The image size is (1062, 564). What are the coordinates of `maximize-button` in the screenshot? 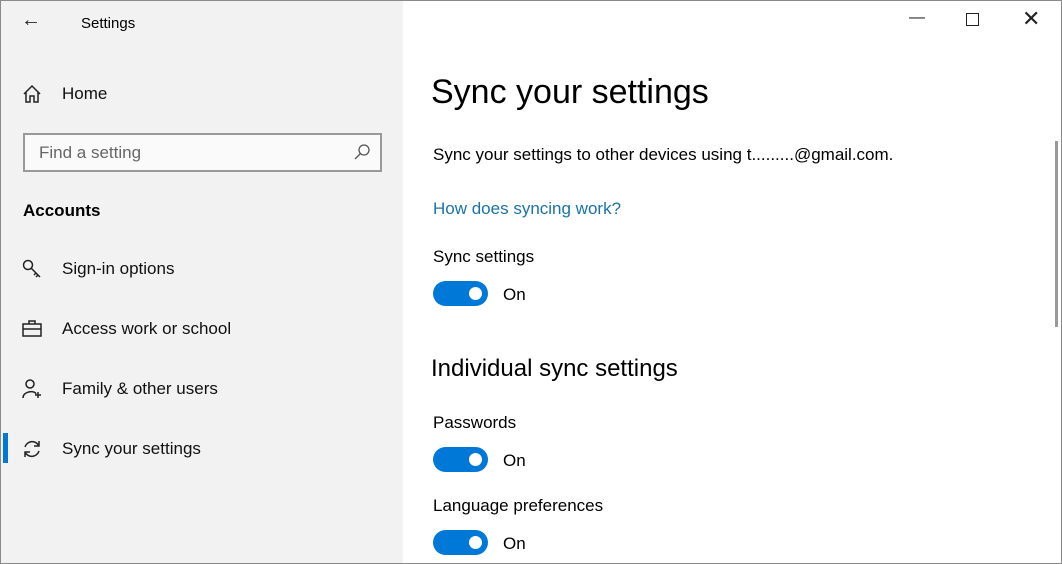 It's located at (972, 19).